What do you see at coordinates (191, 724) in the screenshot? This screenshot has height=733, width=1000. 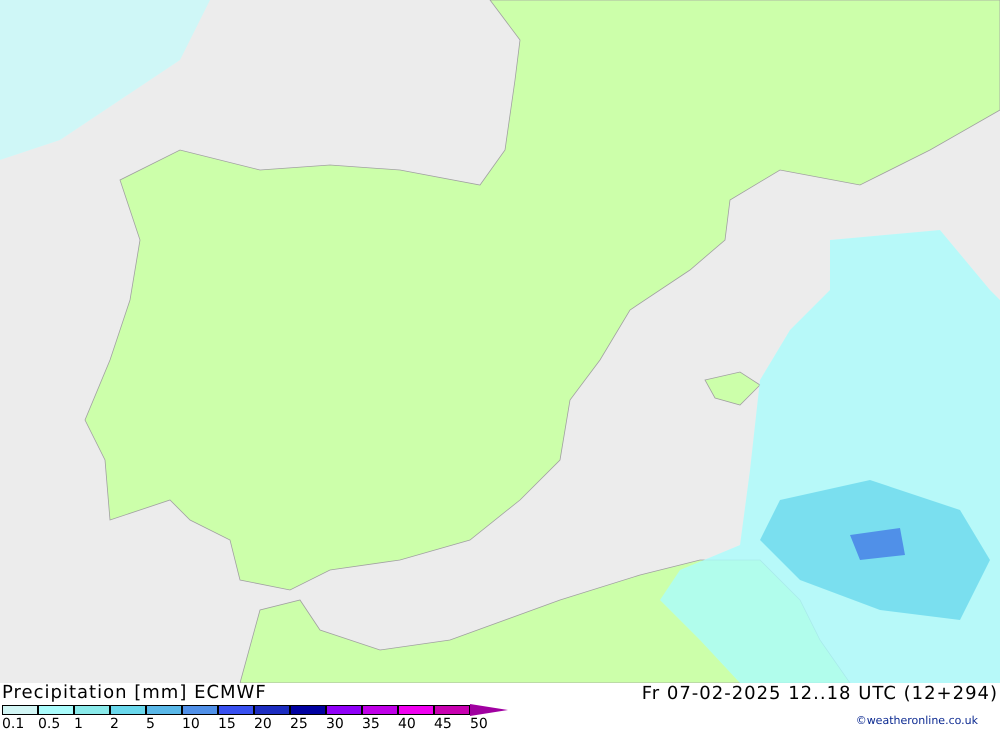 I see `legend-value: 10` at bounding box center [191, 724].